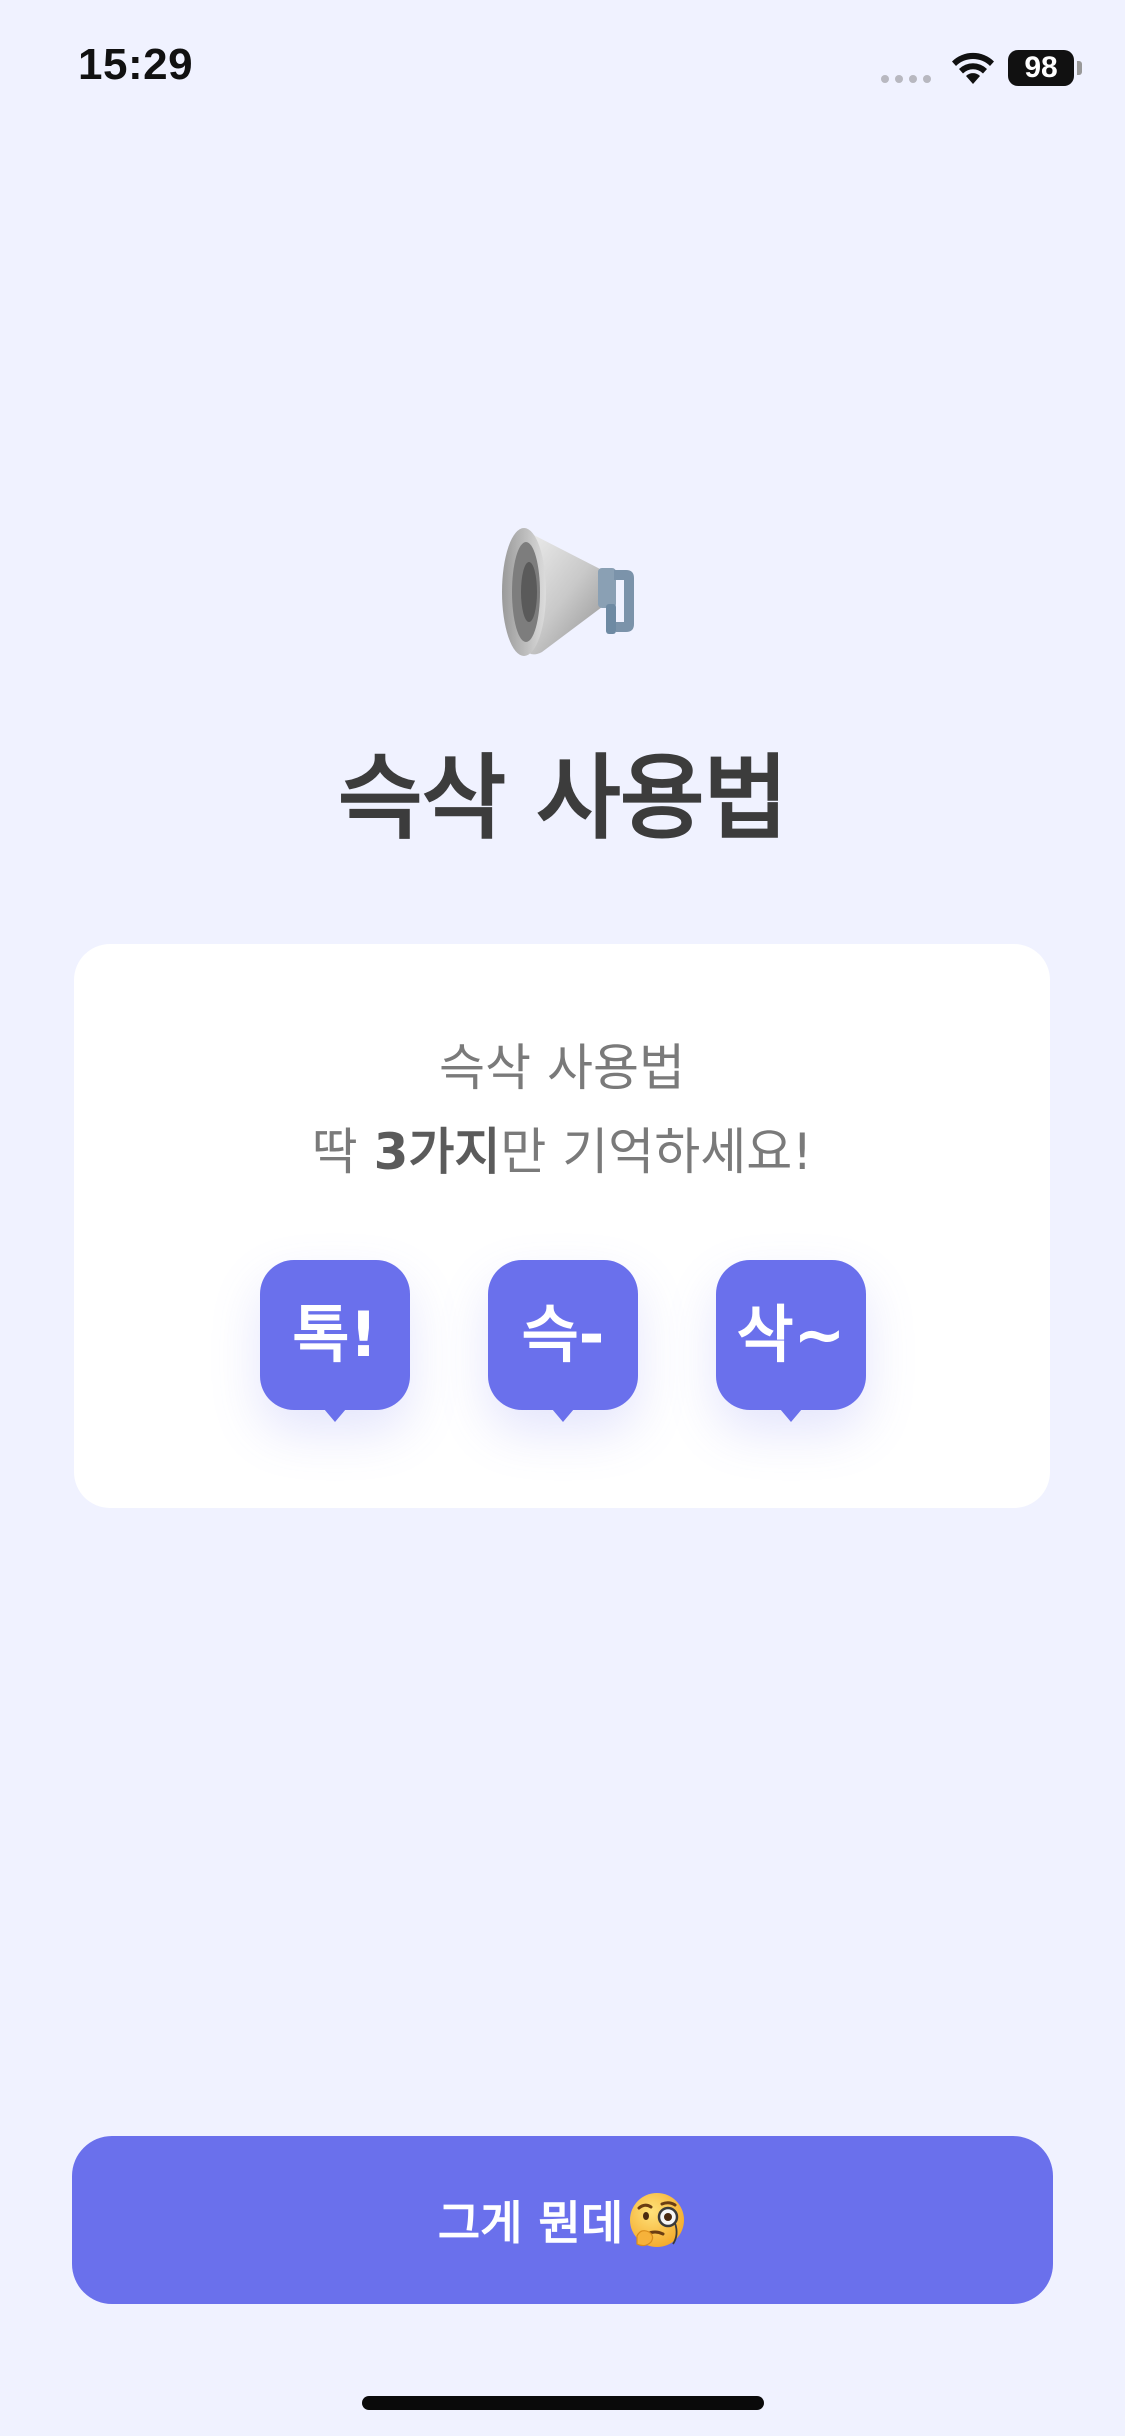 This screenshot has height=2436, width=1125. I want to click on page-title: 슥삭 사용법, so click(562, 798).